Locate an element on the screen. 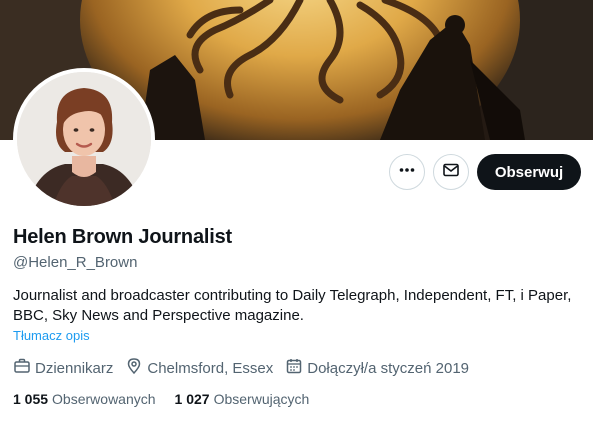  display-name: Helen Brown Journalist is located at coordinates (122, 237).